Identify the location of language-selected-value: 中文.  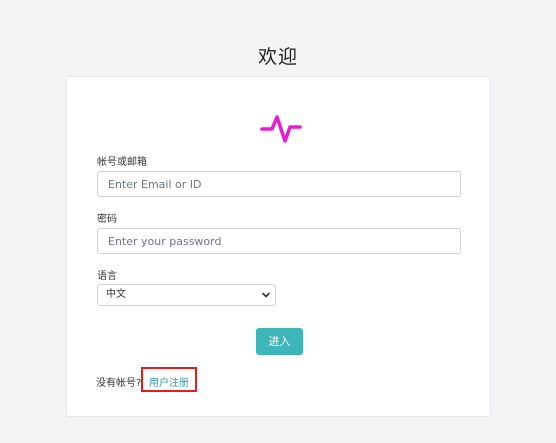
(116, 294).